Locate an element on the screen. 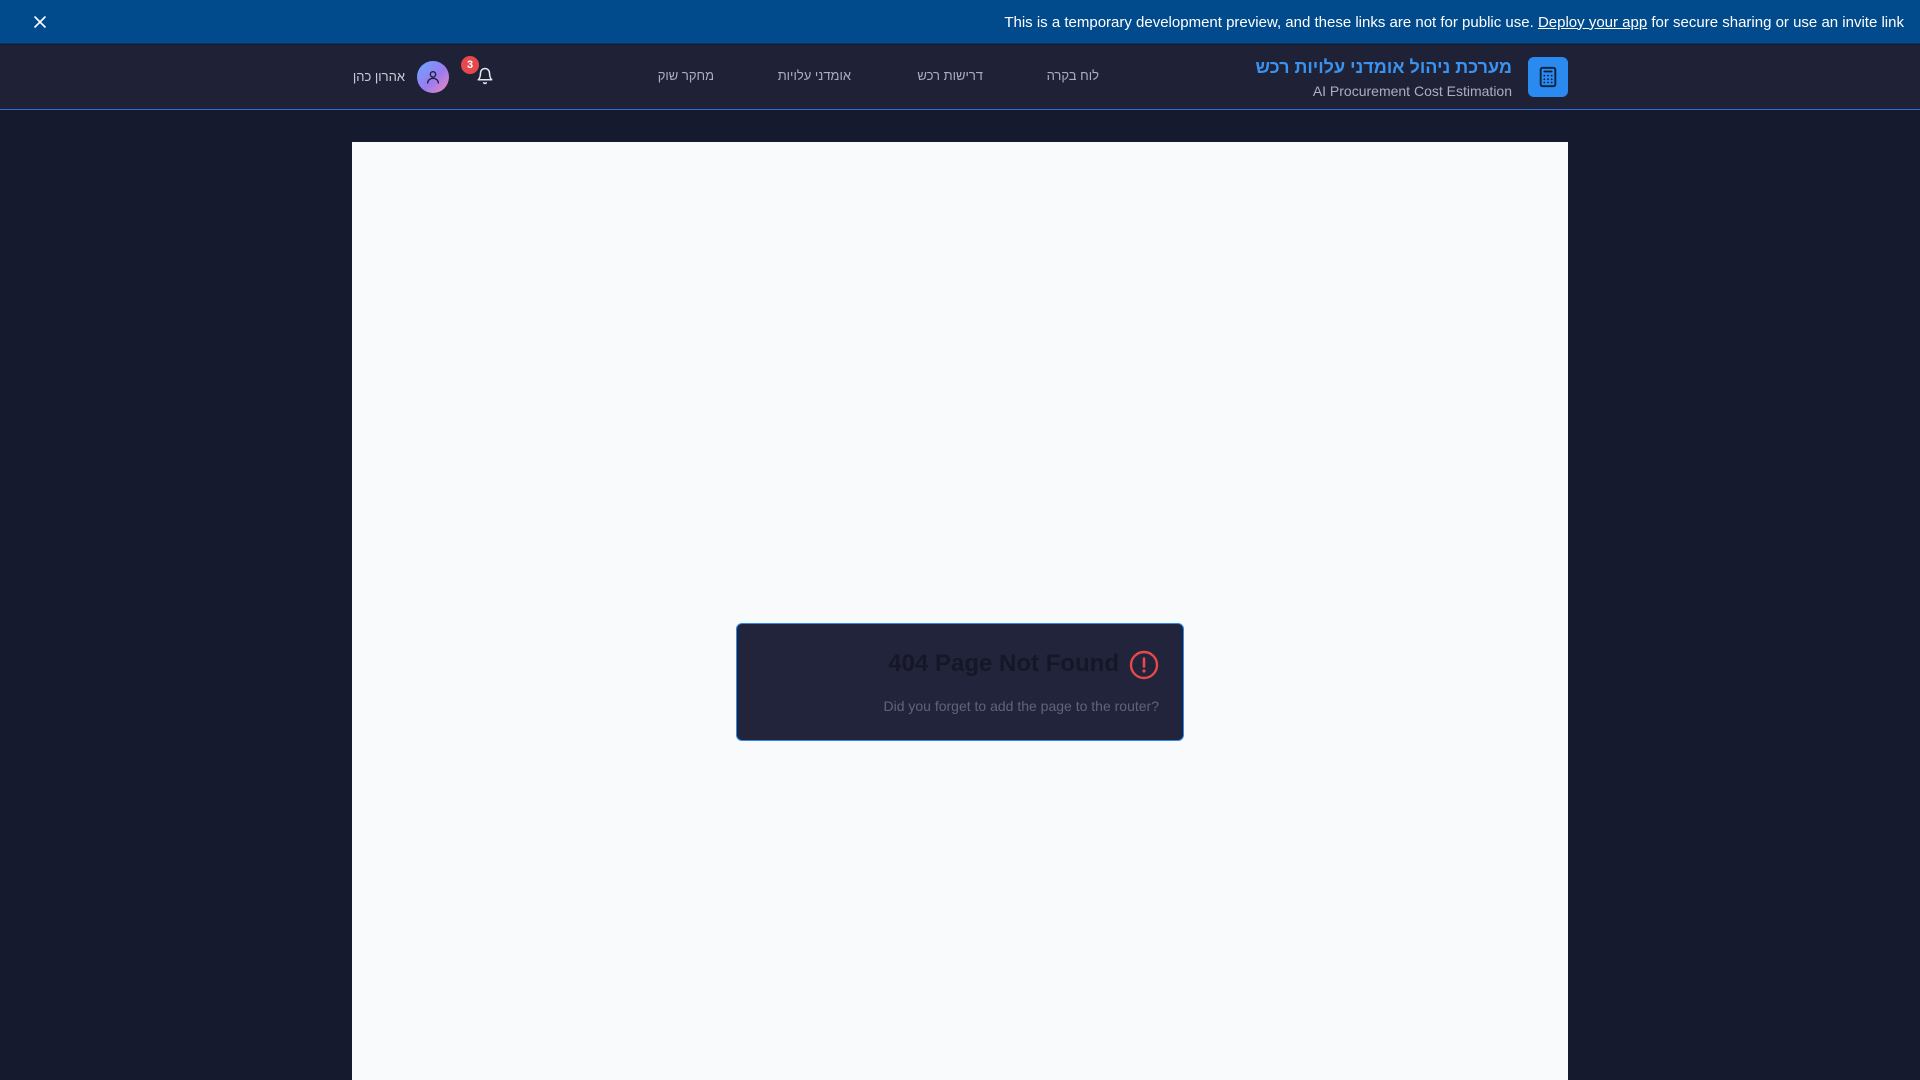 This screenshot has width=1920, height=1080. calculator-icon is located at coordinates (1548, 77).